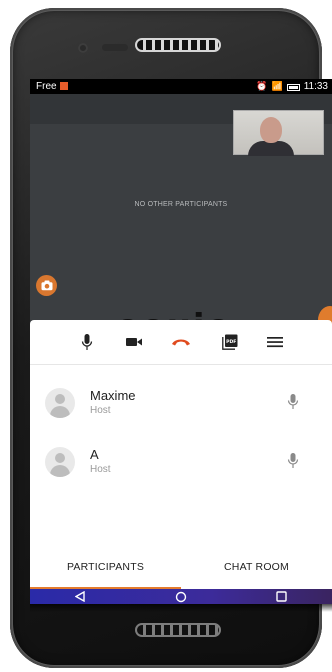 The image size is (332, 672). I want to click on recent-apps-icon, so click(281, 596).